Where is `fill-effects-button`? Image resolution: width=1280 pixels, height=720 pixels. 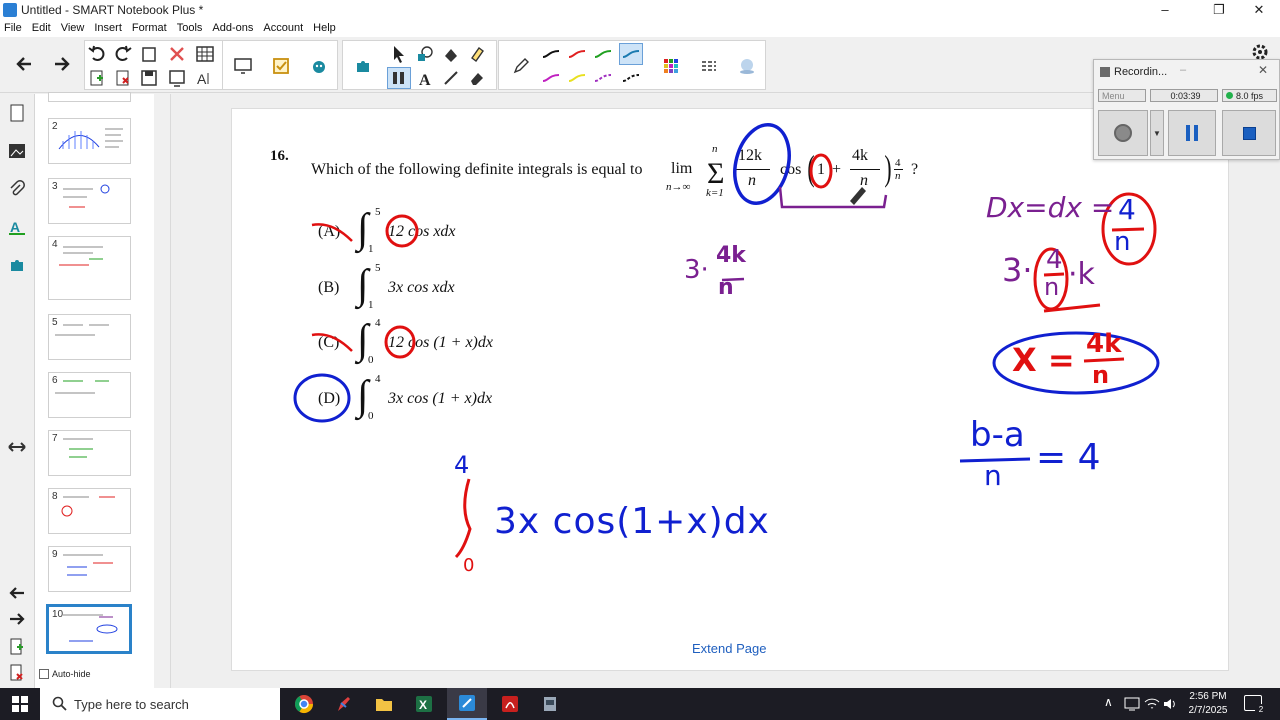
fill-effects-button is located at coordinates (747, 66).